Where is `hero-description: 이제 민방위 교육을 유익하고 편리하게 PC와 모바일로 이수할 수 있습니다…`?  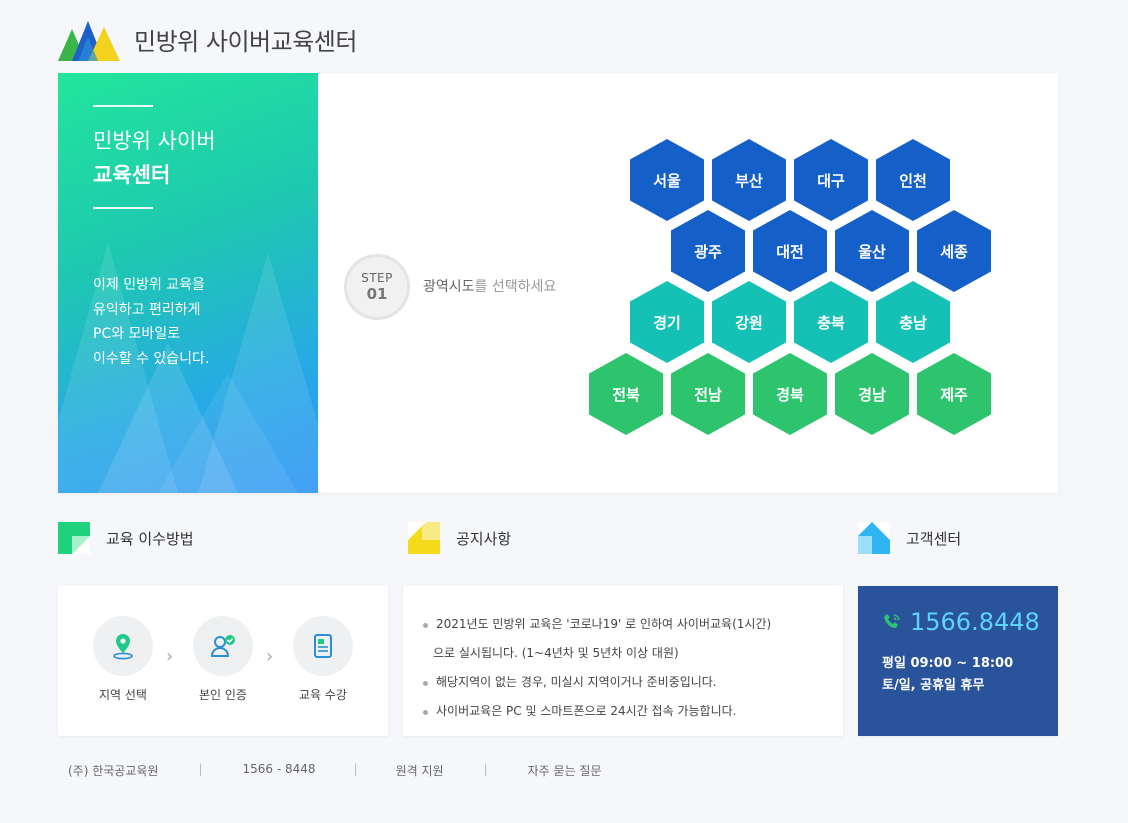
hero-description: 이제 민방위 교육을 유익하고 편리하게 PC와 모바일로 이수할 수 있습니다… is located at coordinates (151, 322).